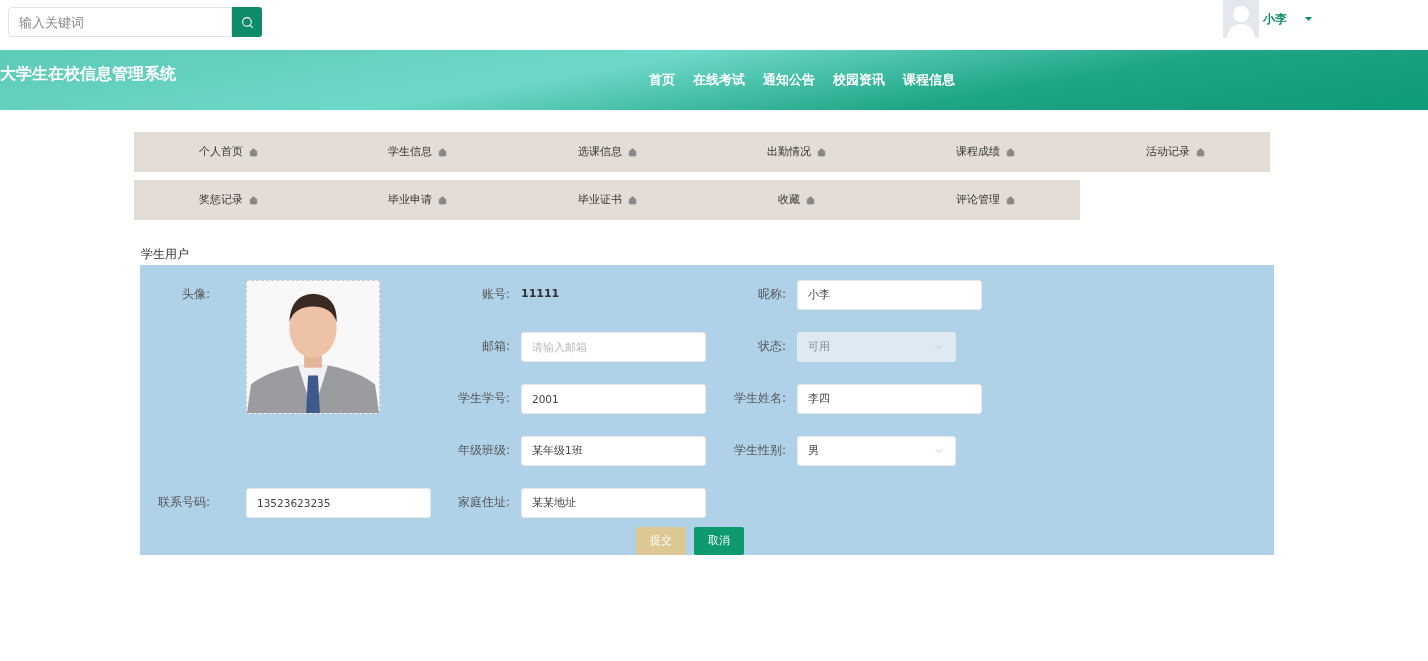  What do you see at coordinates (607, 200) in the screenshot?
I see `menu-item: 毕业证书` at bounding box center [607, 200].